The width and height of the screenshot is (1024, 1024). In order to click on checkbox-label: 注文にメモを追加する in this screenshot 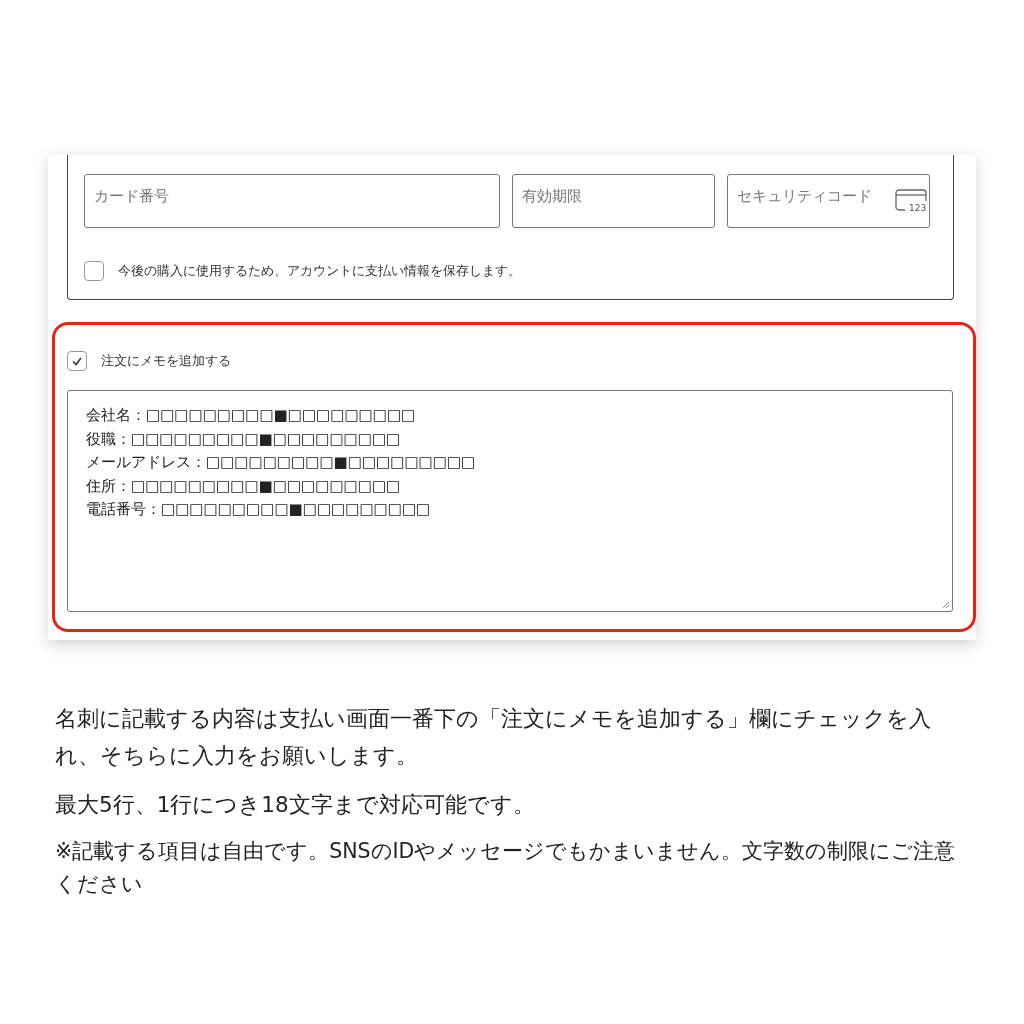, I will do `click(166, 361)`.